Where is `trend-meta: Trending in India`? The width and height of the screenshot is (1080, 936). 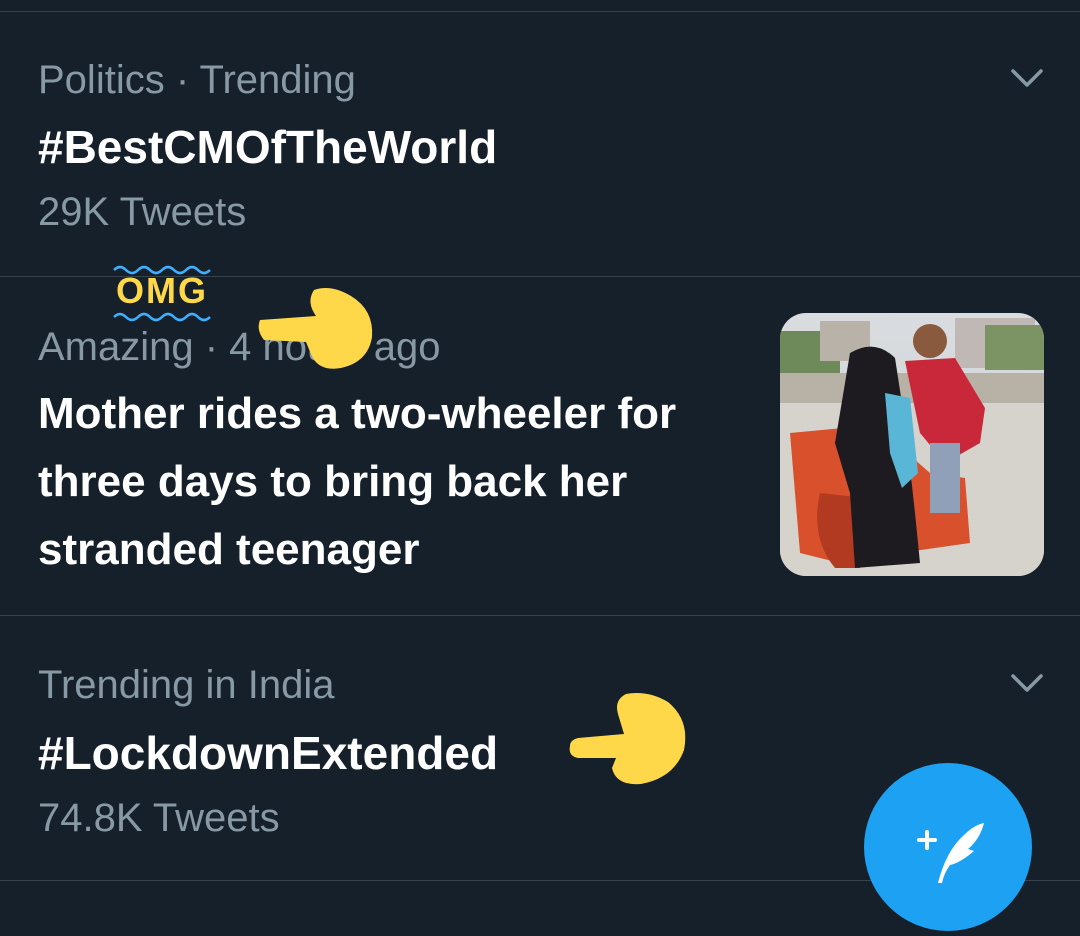
trend-meta: Trending in India is located at coordinates (186, 685).